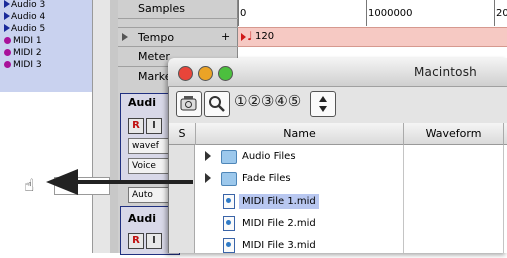  Describe the element at coordinates (23, 53) in the screenshot. I see `track-item-midi-2: MIDI 2` at that location.